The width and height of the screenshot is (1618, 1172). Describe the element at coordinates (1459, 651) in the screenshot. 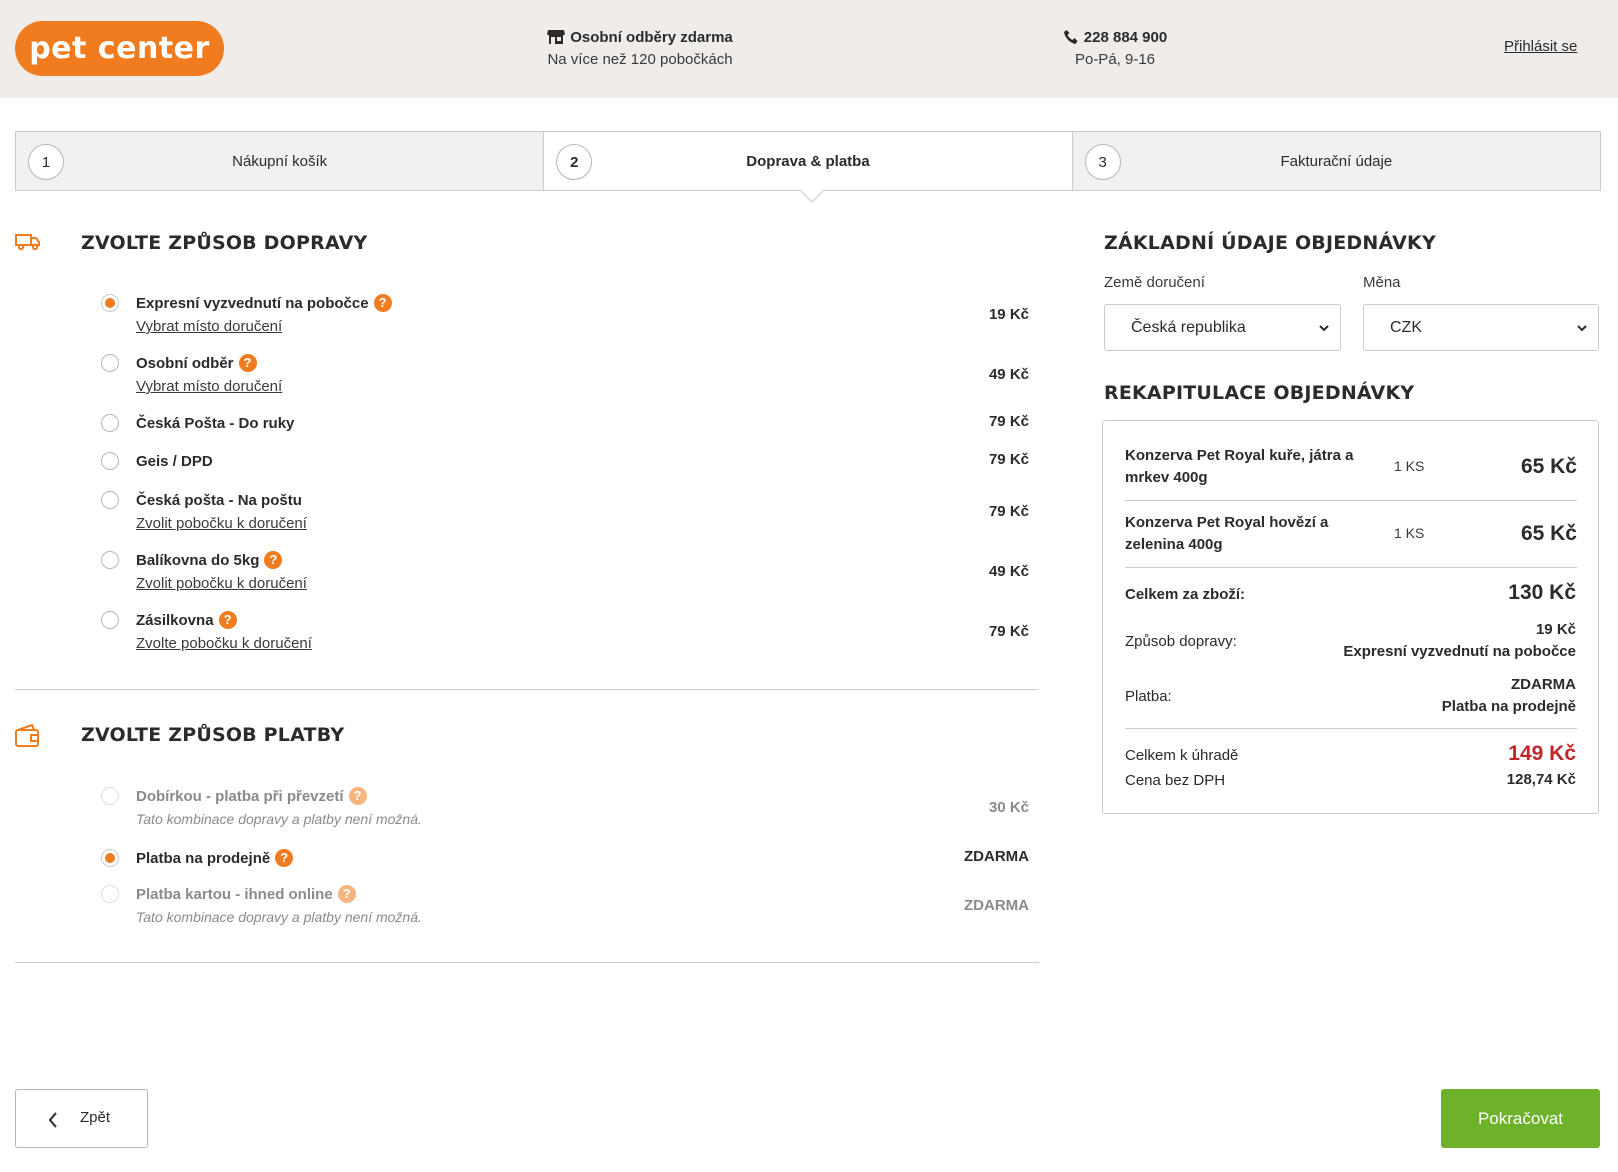

I see `shipping-method-name: Expresní vyzvednutí na pobočce` at that location.